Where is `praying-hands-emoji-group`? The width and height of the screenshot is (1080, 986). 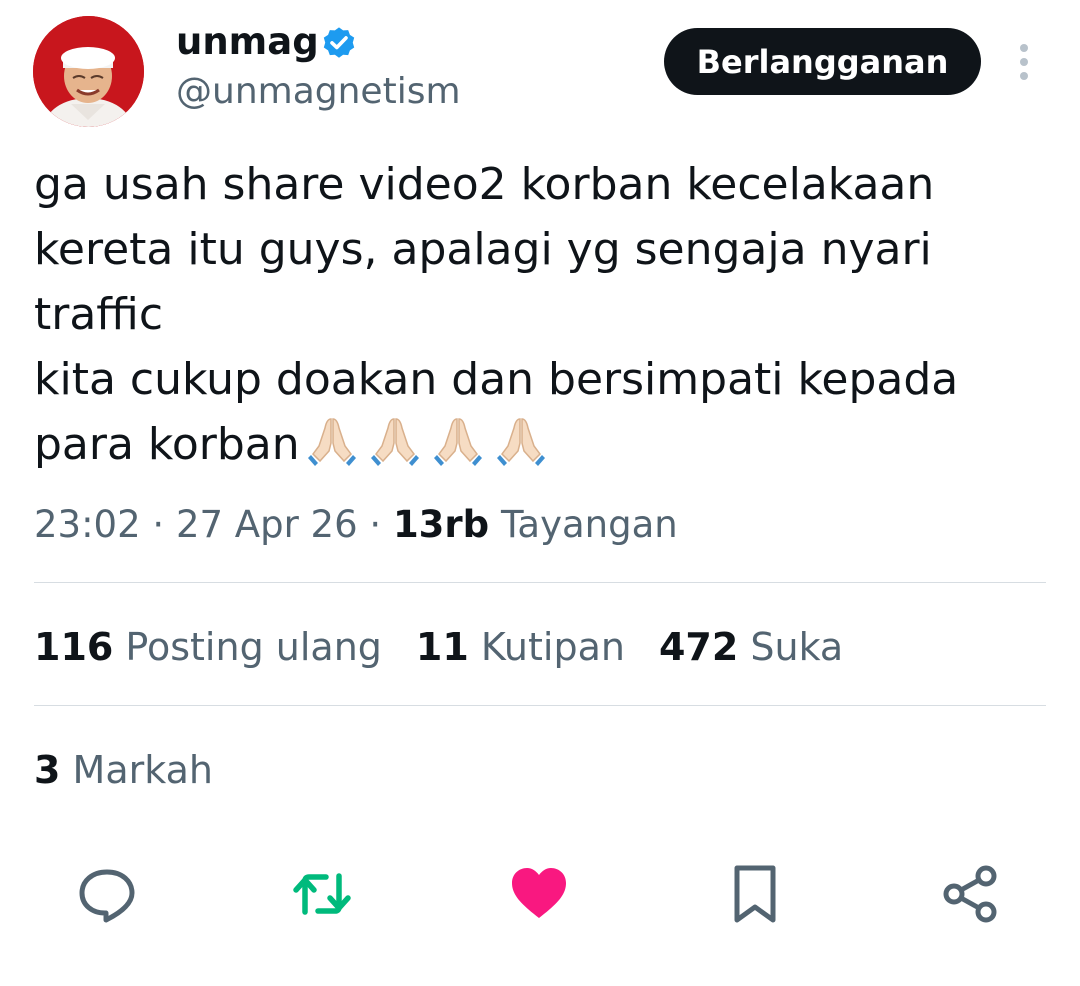 praying-hands-emoji-group is located at coordinates (426, 441).